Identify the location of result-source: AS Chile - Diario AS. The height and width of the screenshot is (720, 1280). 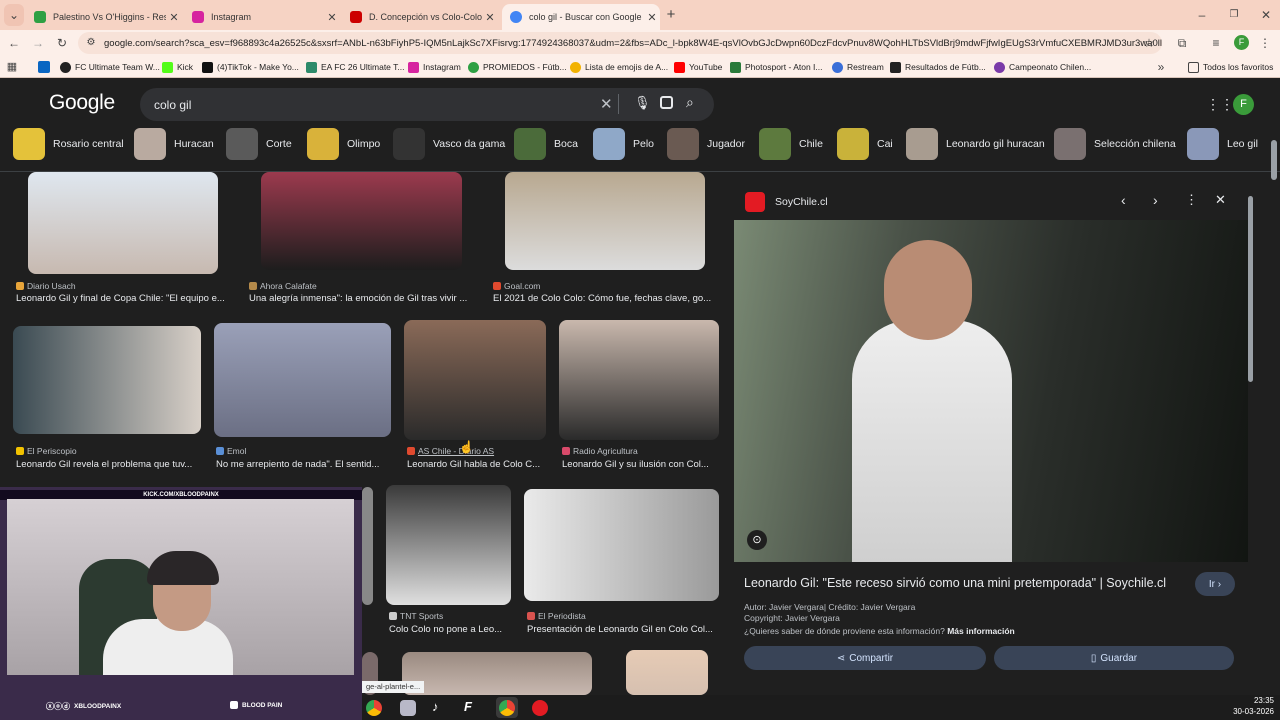
(450, 451).